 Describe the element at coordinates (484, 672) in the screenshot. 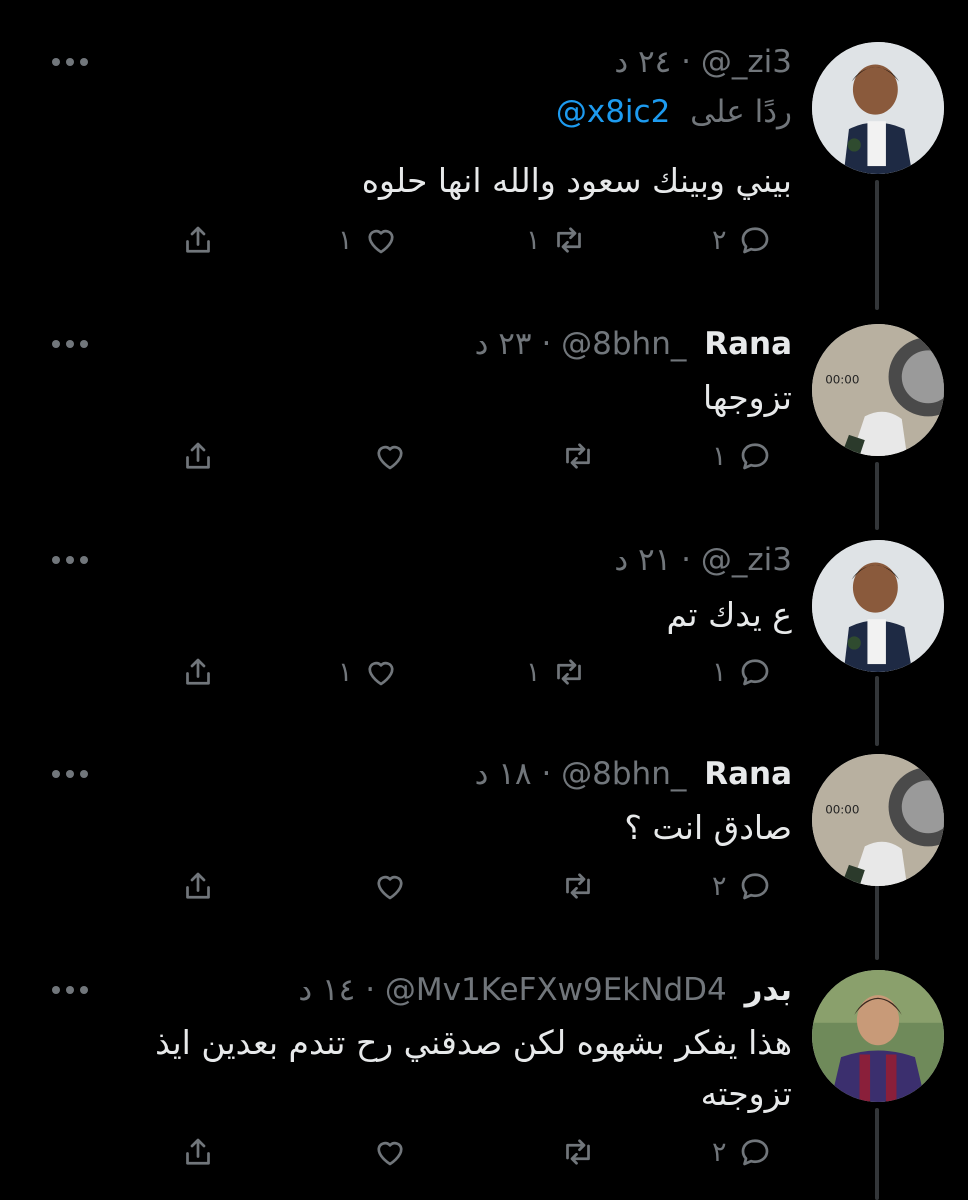

I see `tweet-actions: ١ ١ ١` at that location.